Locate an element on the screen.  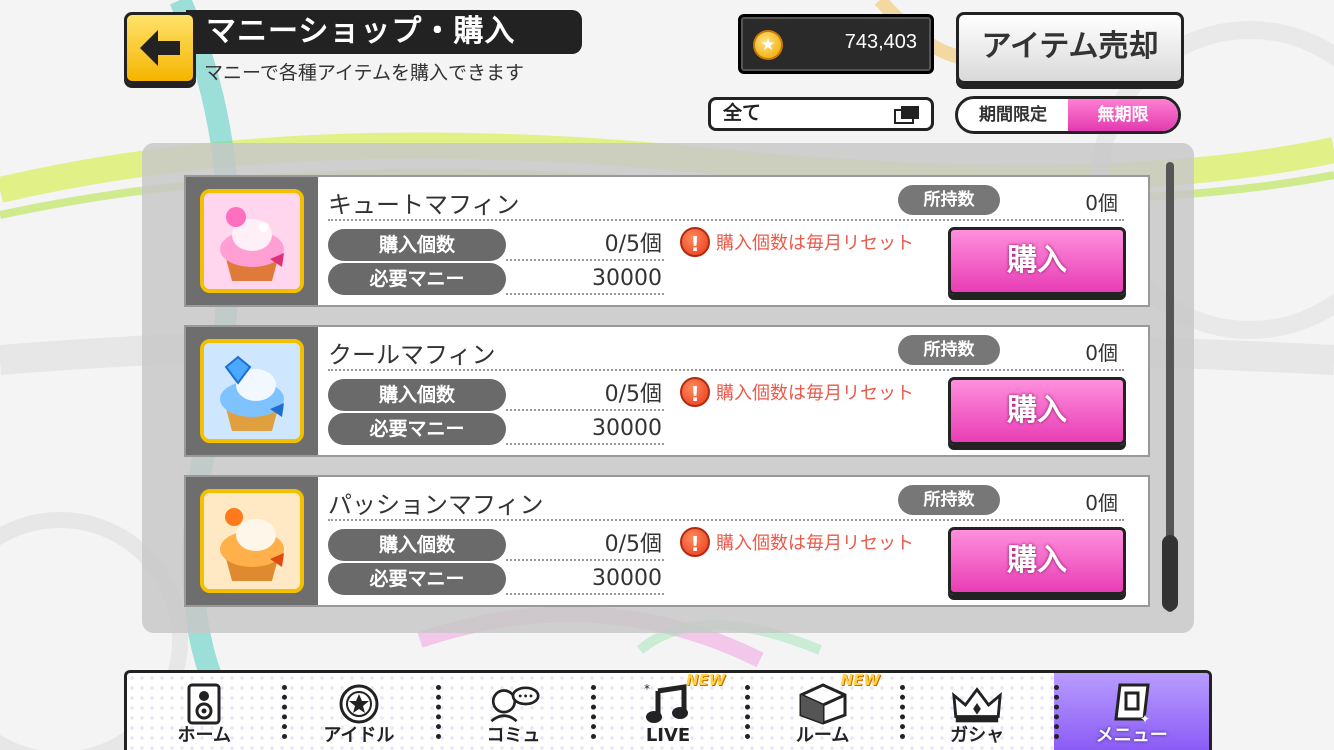
nav-menu: ✦ メニュー is located at coordinates (1131, 711).